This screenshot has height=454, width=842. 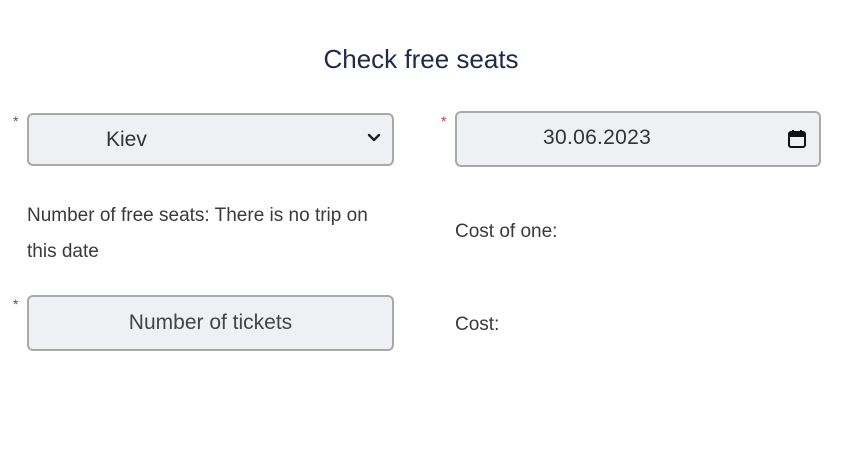 What do you see at coordinates (797, 139) in the screenshot?
I see `calendar-icon` at bounding box center [797, 139].